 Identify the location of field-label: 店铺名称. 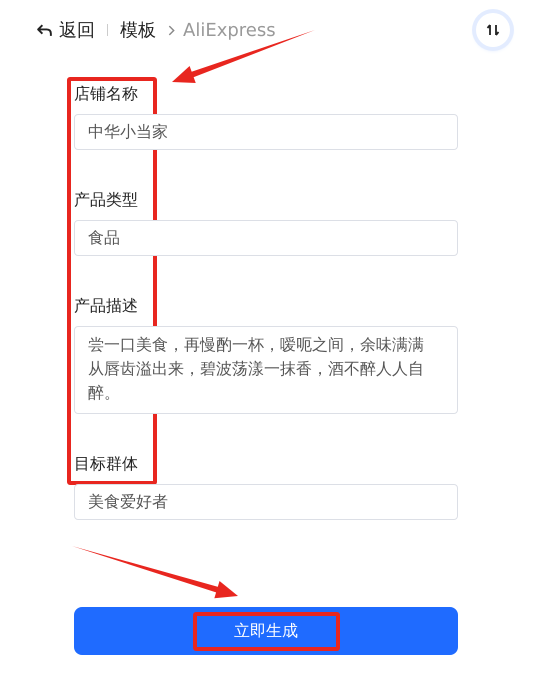
(106, 94).